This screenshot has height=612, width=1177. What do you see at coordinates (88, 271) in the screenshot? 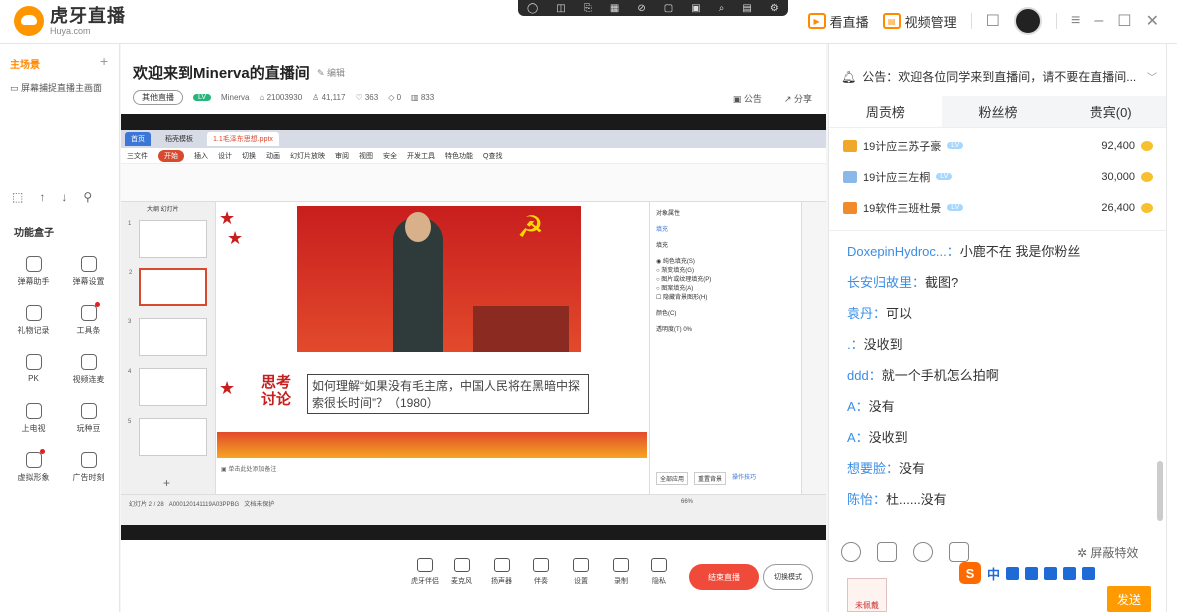
I see `box-item-danmaku-settings: 弹幕设置` at bounding box center [88, 271].